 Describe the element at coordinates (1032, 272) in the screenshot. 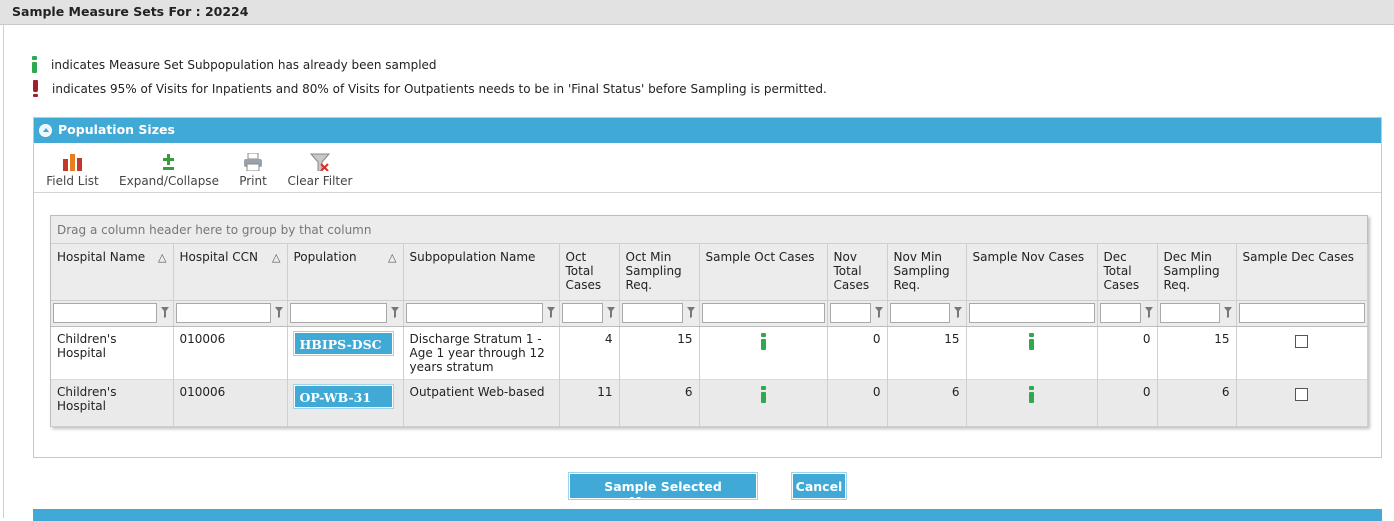

I see `column-header: Sample Nov Cases` at that location.